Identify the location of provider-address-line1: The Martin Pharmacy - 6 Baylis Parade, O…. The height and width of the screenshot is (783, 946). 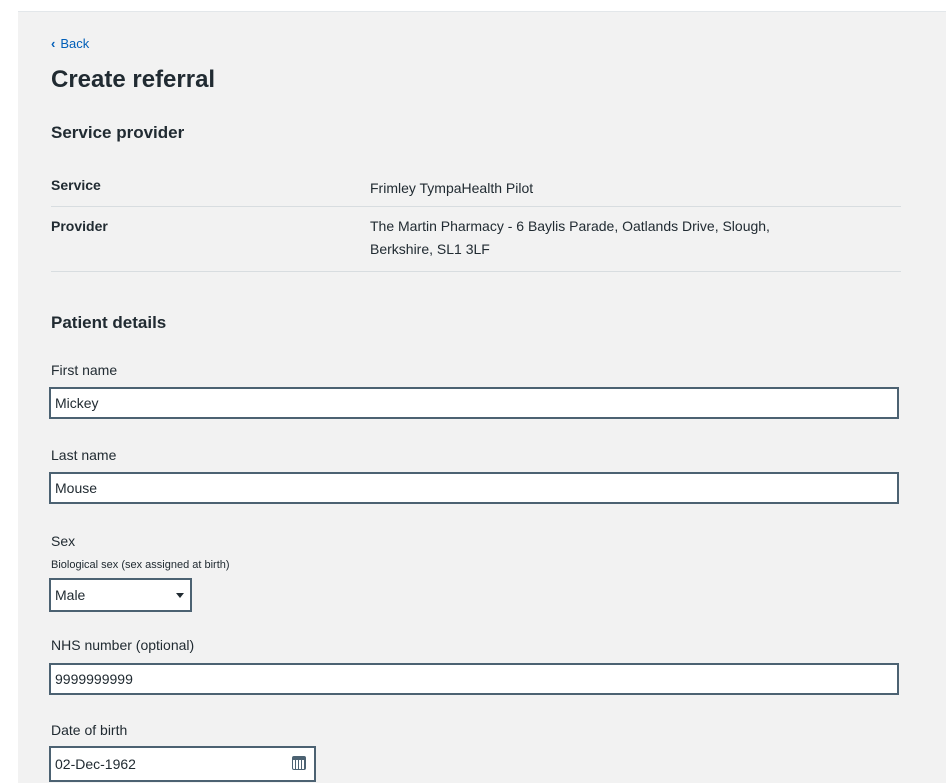
(570, 226).